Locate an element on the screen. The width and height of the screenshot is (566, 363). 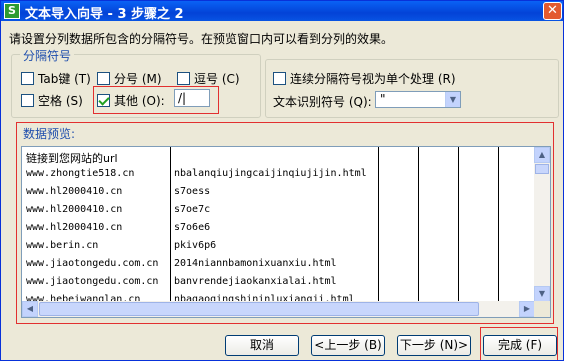
text-qualifier-select: " ▼ is located at coordinates (418, 99).